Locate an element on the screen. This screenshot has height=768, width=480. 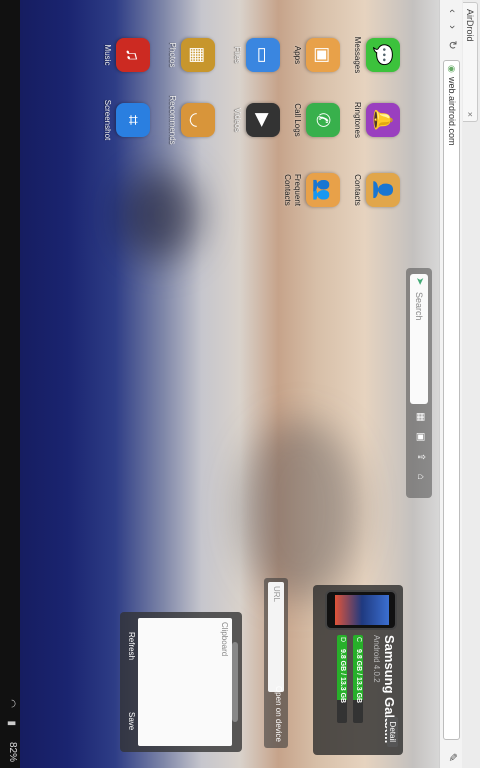
nav-row: ‹ › ↻ ◉ web.airdroid.com ✎ is located at coordinates (451, 384).